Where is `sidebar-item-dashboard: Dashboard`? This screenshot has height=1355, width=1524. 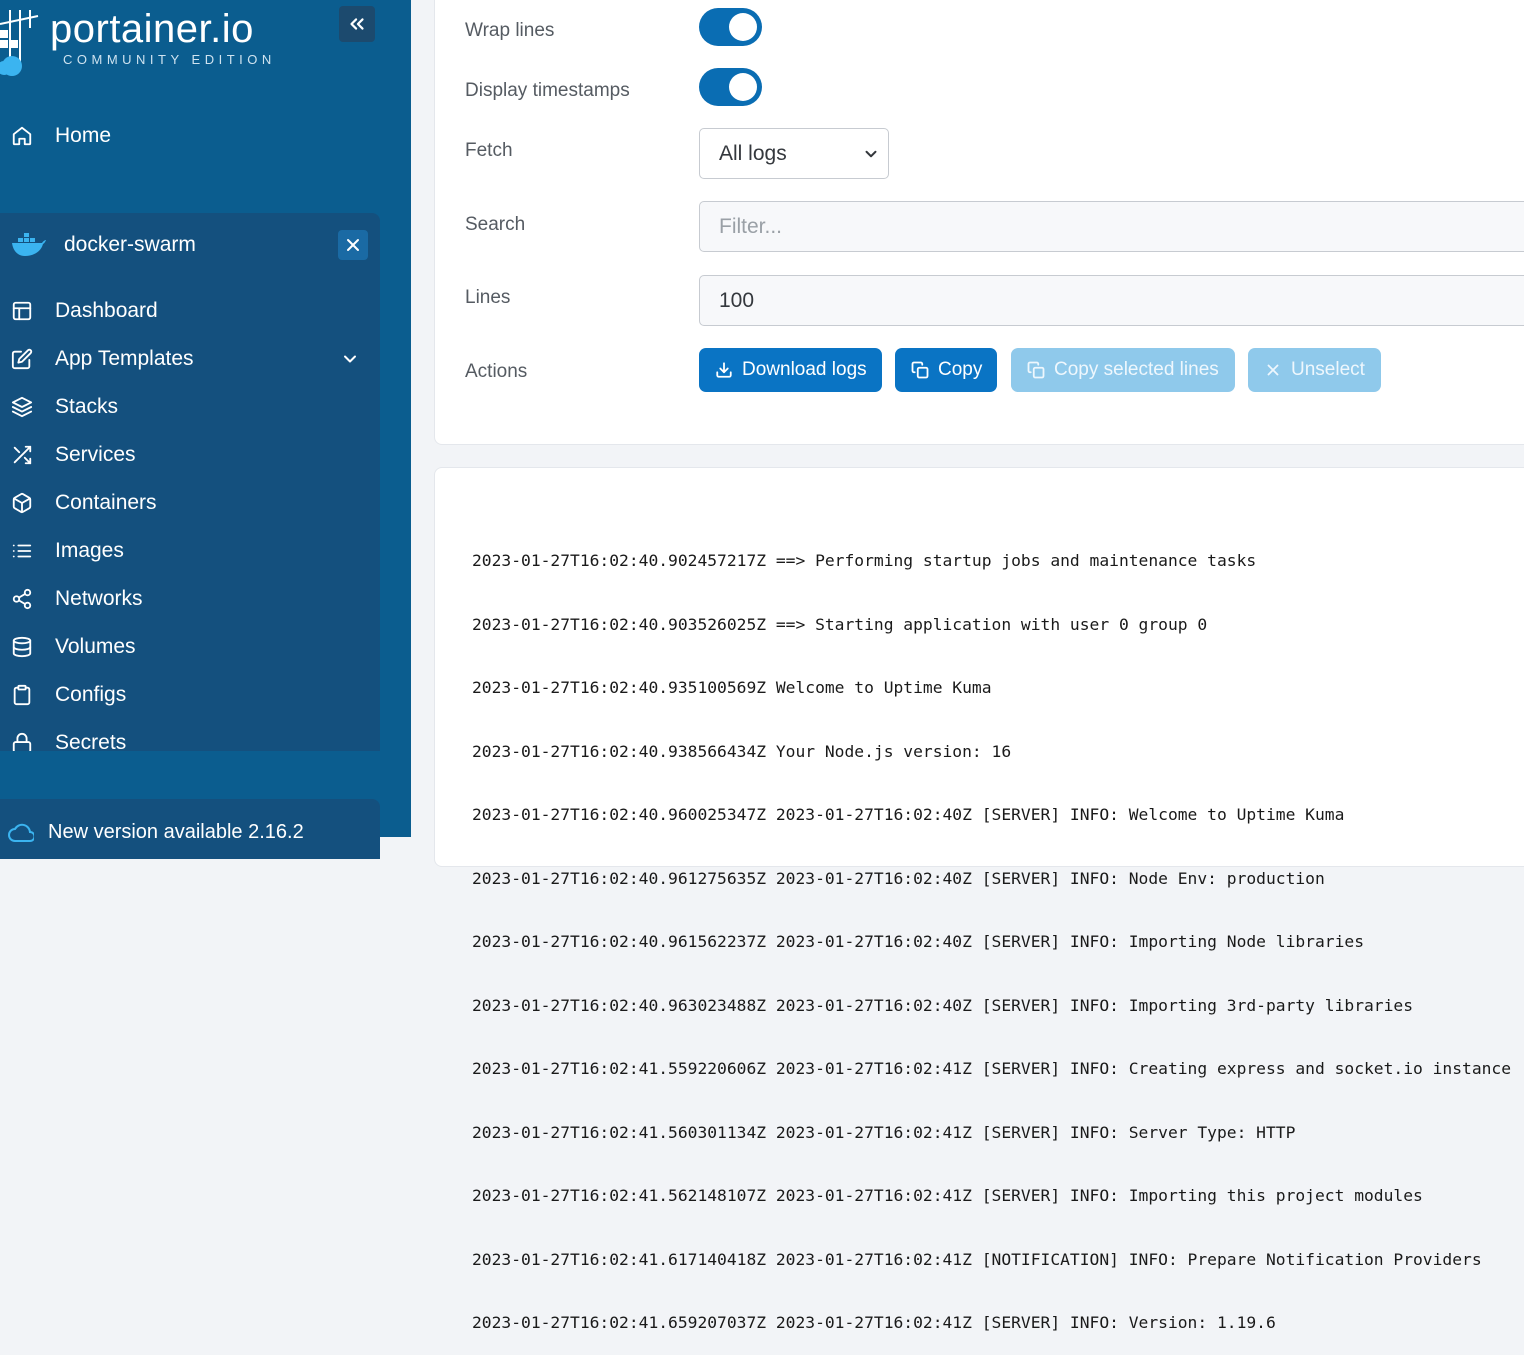 sidebar-item-dashboard: Dashboard is located at coordinates (190, 311).